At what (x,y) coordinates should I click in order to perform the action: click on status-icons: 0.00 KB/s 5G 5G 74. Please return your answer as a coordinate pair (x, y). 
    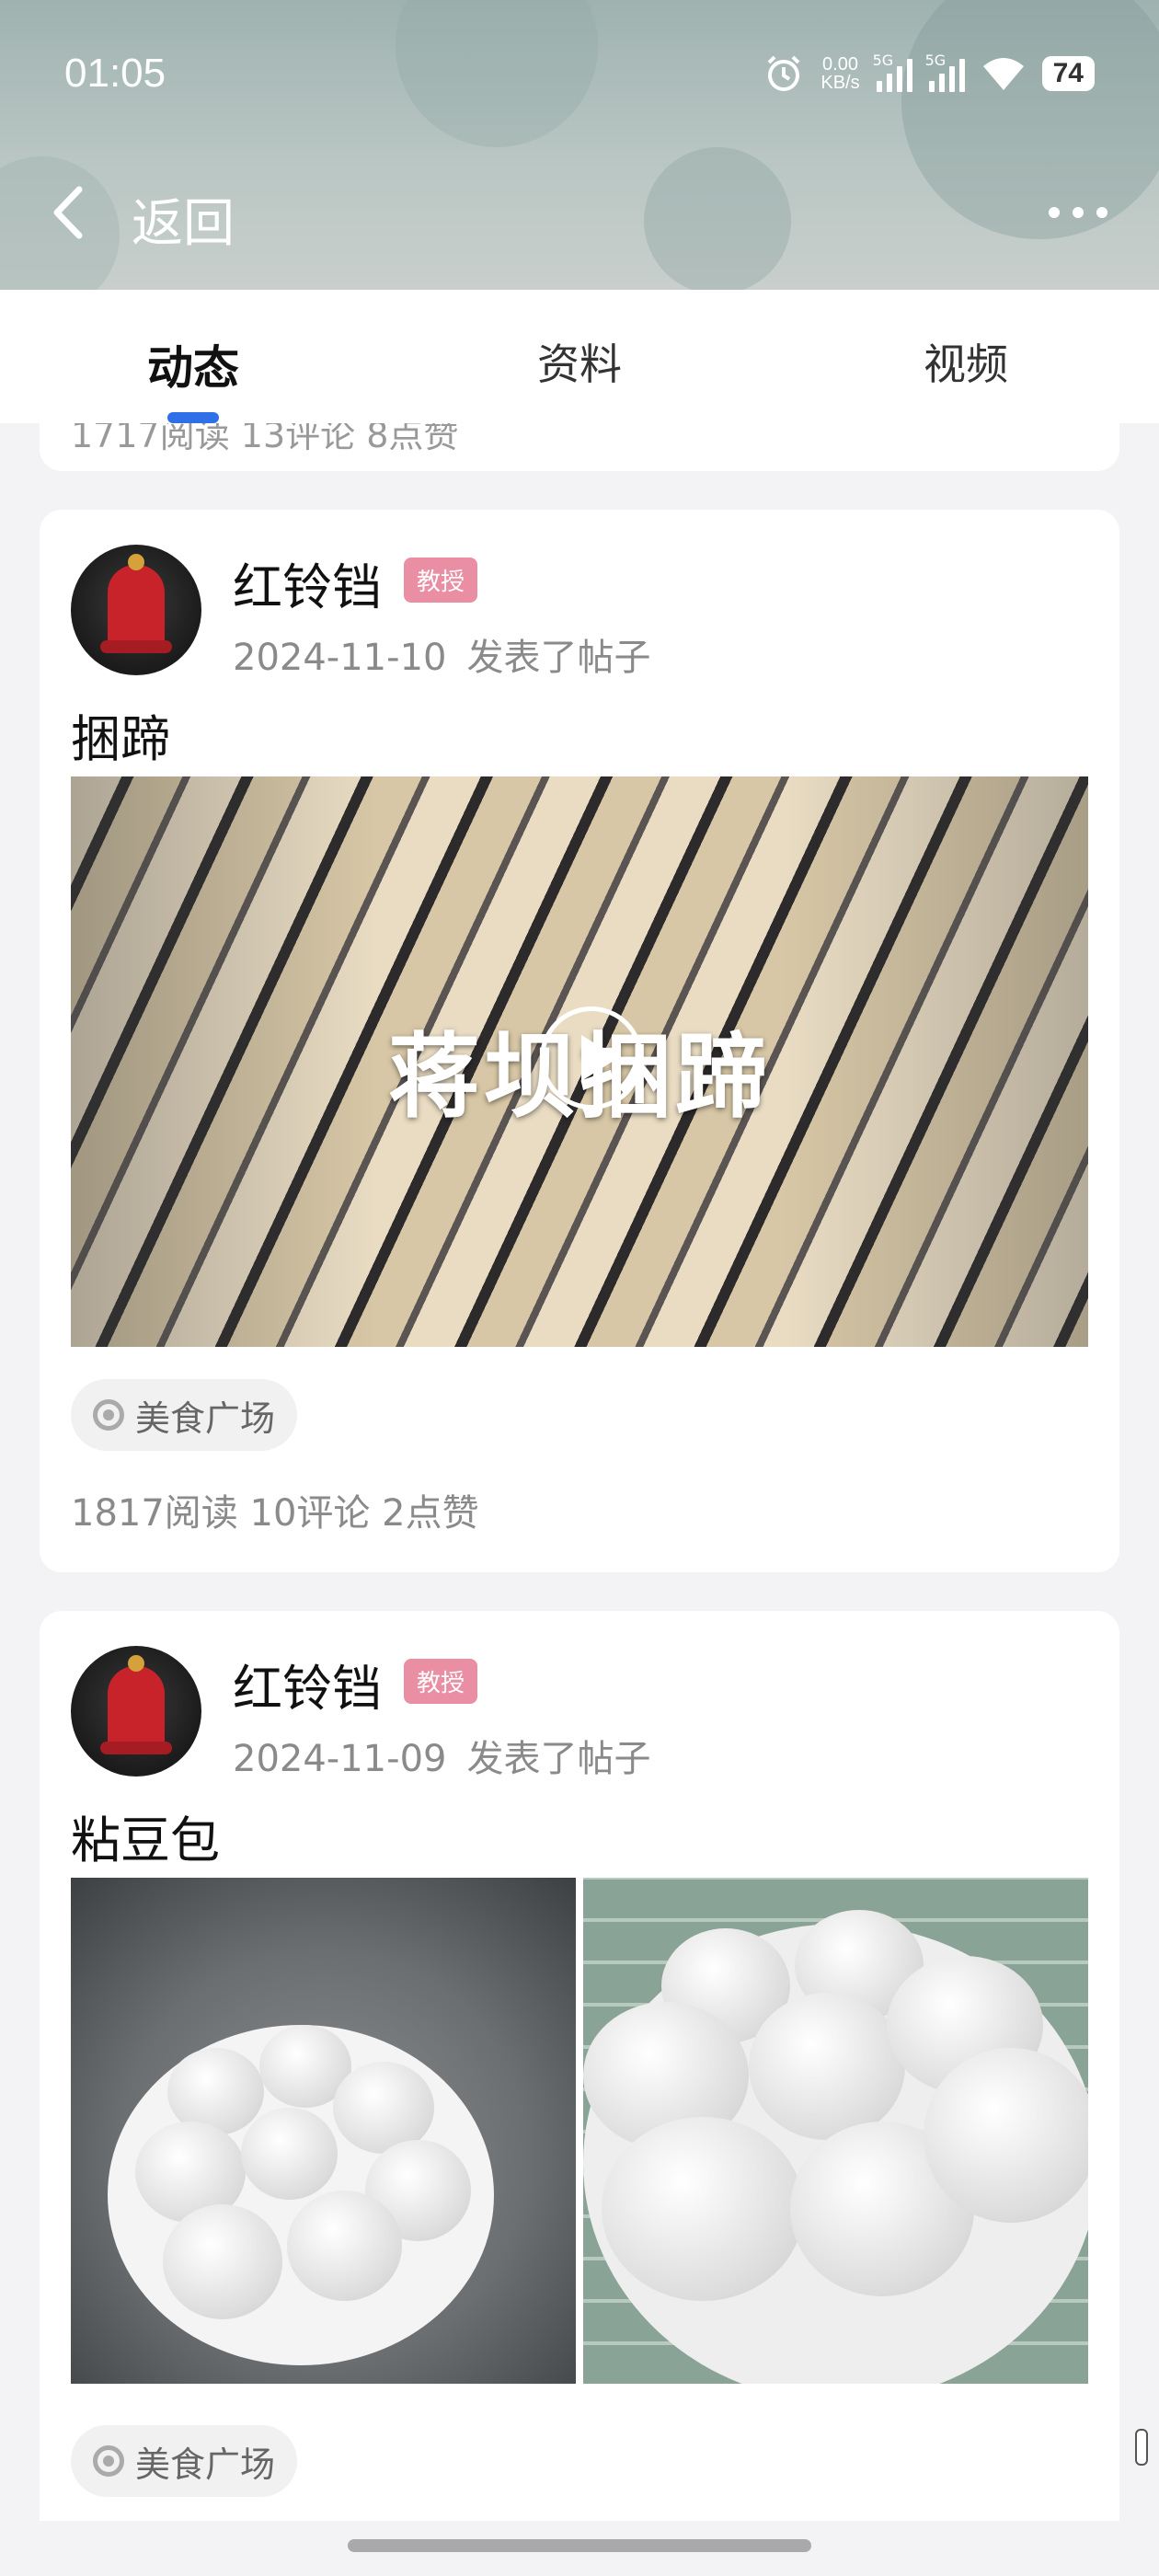
    Looking at the image, I should click on (929, 74).